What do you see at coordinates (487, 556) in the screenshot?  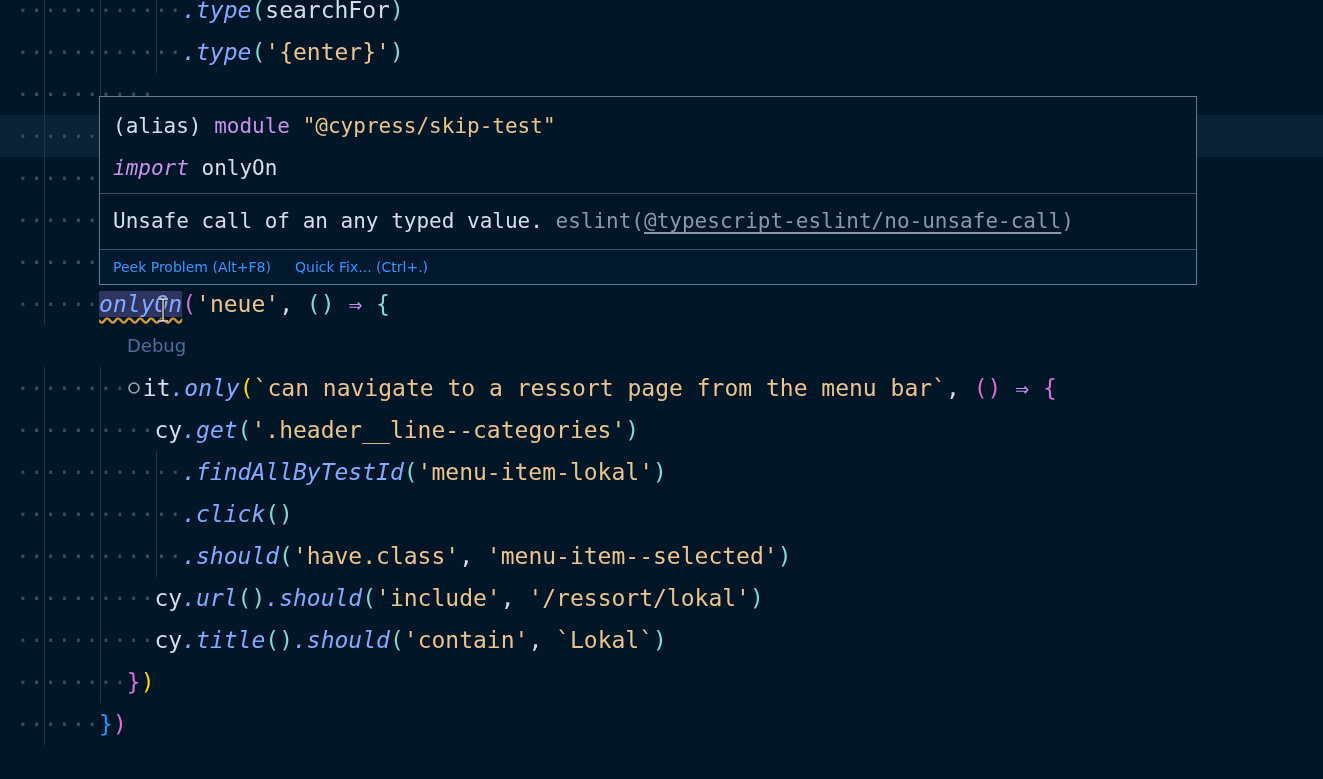 I see `code-line: .should('have.class', 'menu-item--selected')` at bounding box center [487, 556].